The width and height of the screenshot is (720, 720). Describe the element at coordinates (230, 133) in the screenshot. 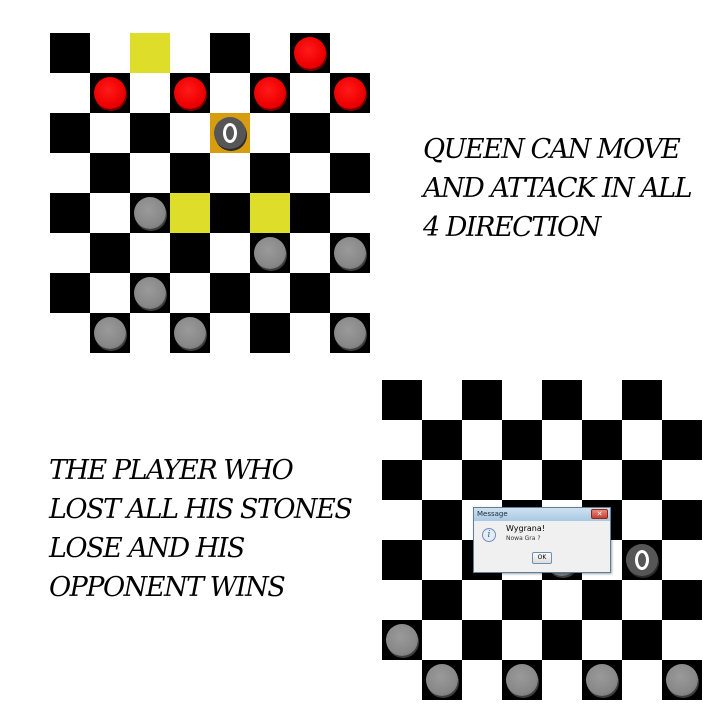

I see `gray-queen-stone` at that location.